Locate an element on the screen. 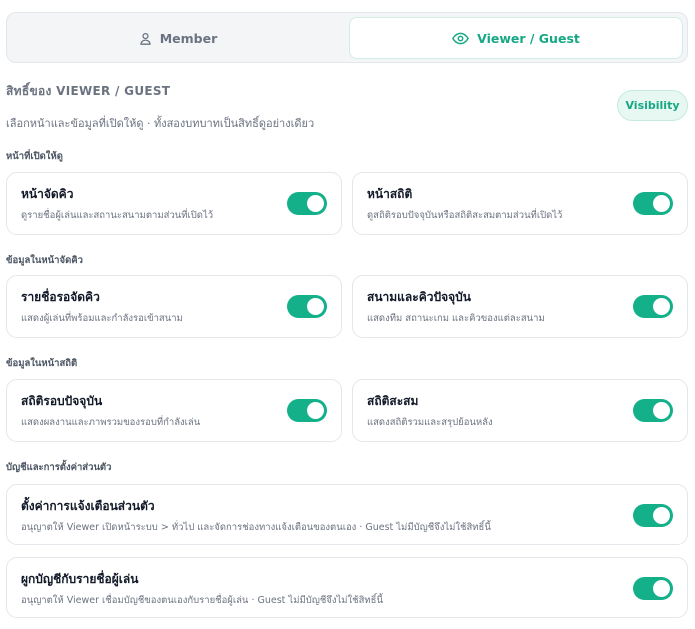 This screenshot has width=695, height=629. toggle-queue-page is located at coordinates (307, 203).